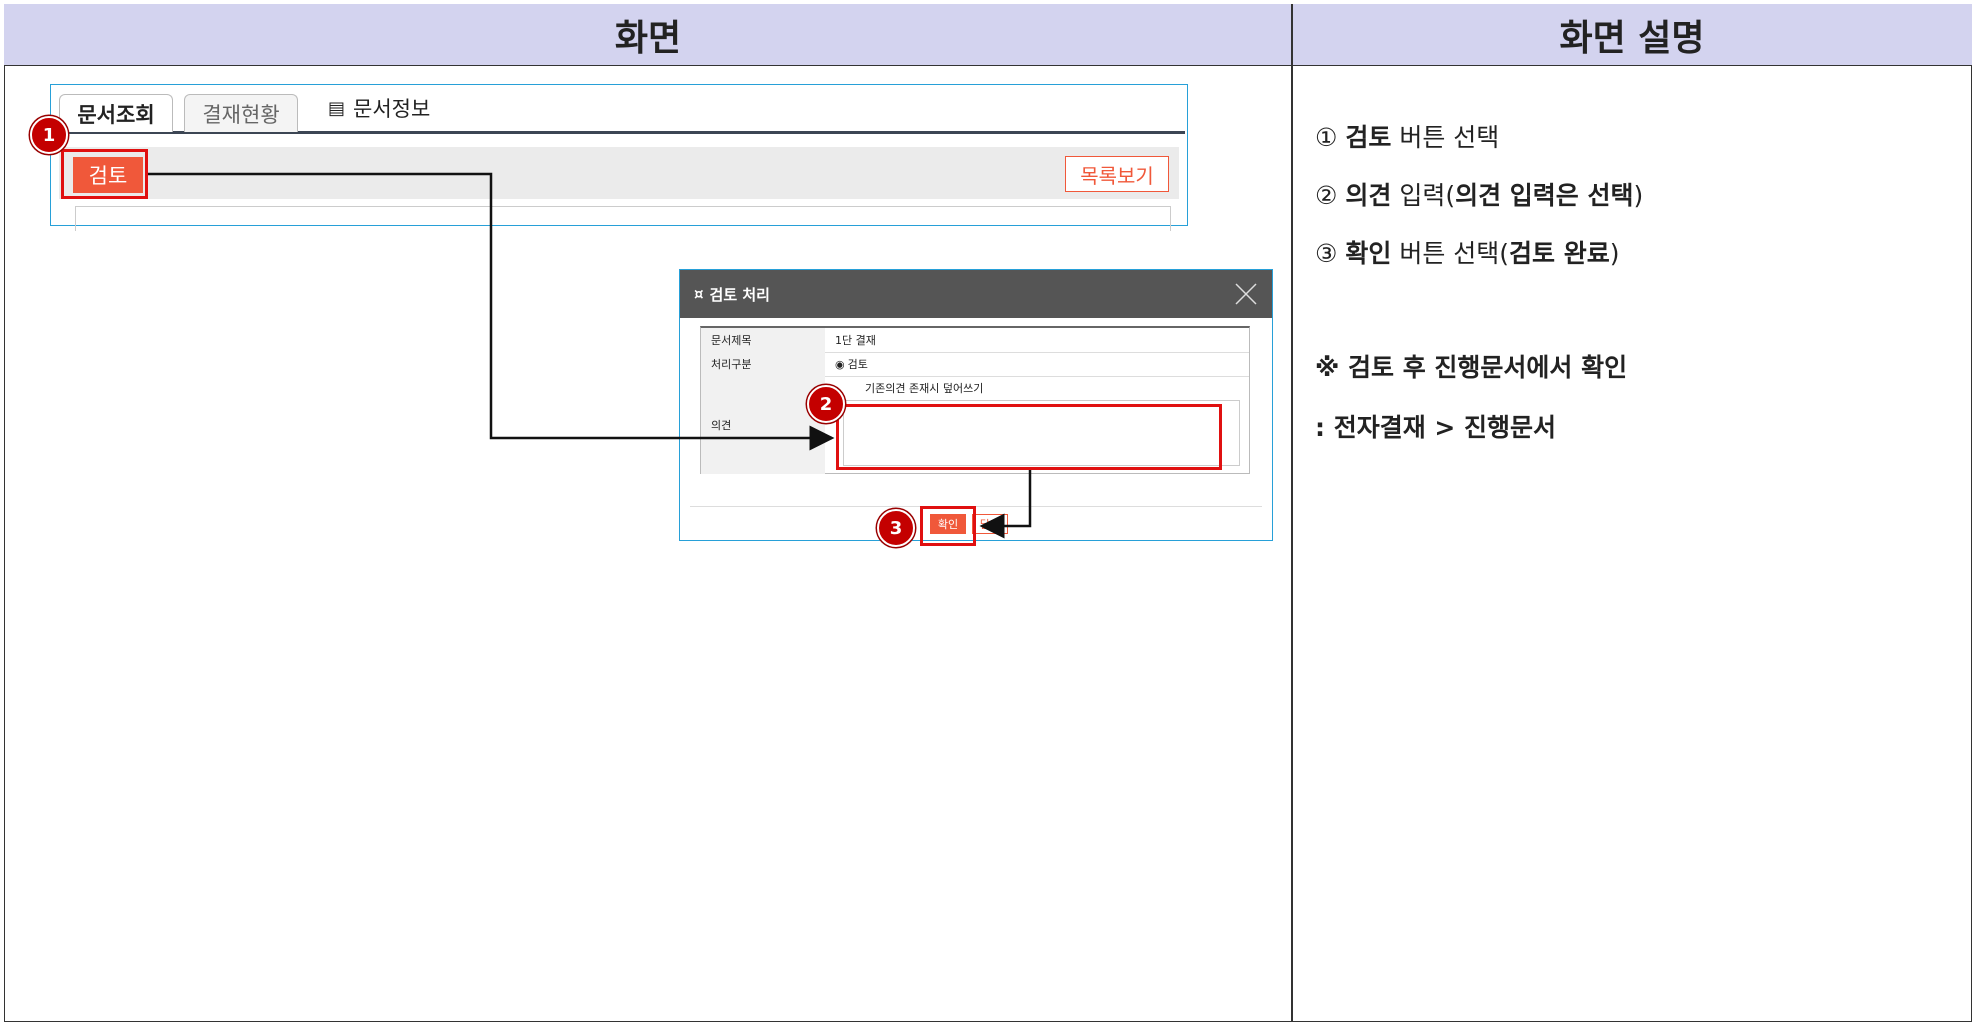 This screenshot has width=1977, height=1026. What do you see at coordinates (1450, 253) in the screenshot?
I see `step-3-mid: 버튼 선택(` at bounding box center [1450, 253].